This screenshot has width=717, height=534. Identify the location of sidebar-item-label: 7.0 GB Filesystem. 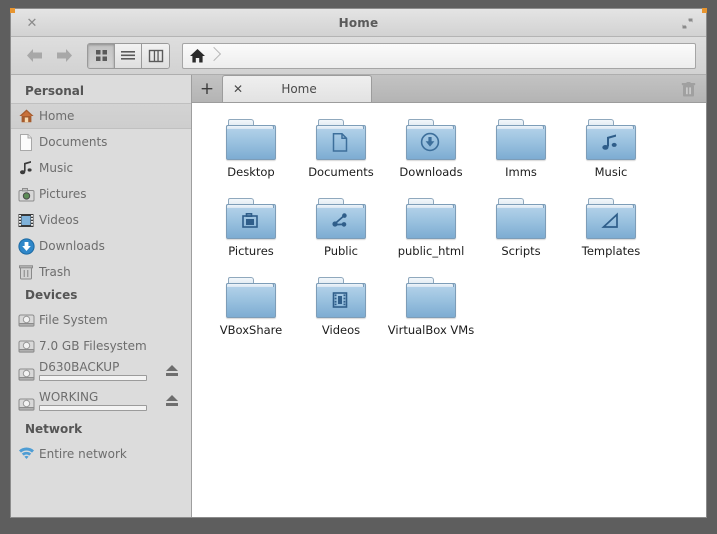
(93, 346).